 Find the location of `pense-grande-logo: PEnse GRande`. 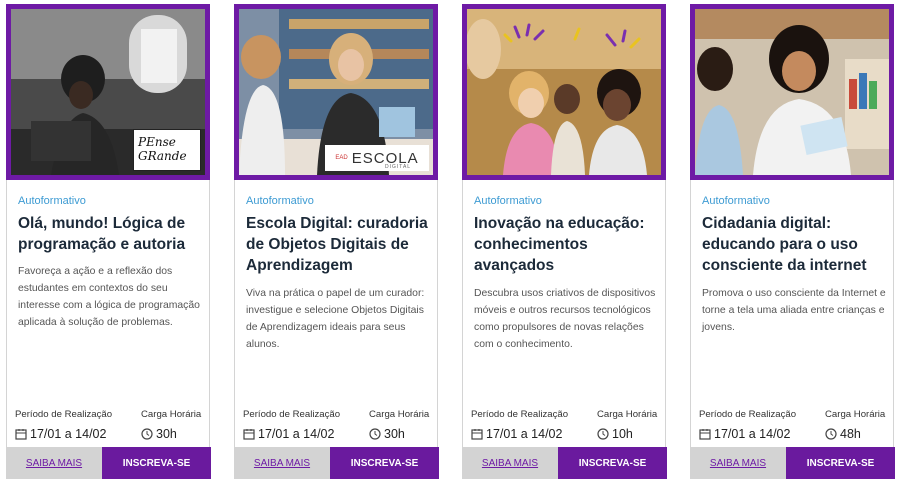

pense-grande-logo: PEnse GRande is located at coordinates (167, 150).